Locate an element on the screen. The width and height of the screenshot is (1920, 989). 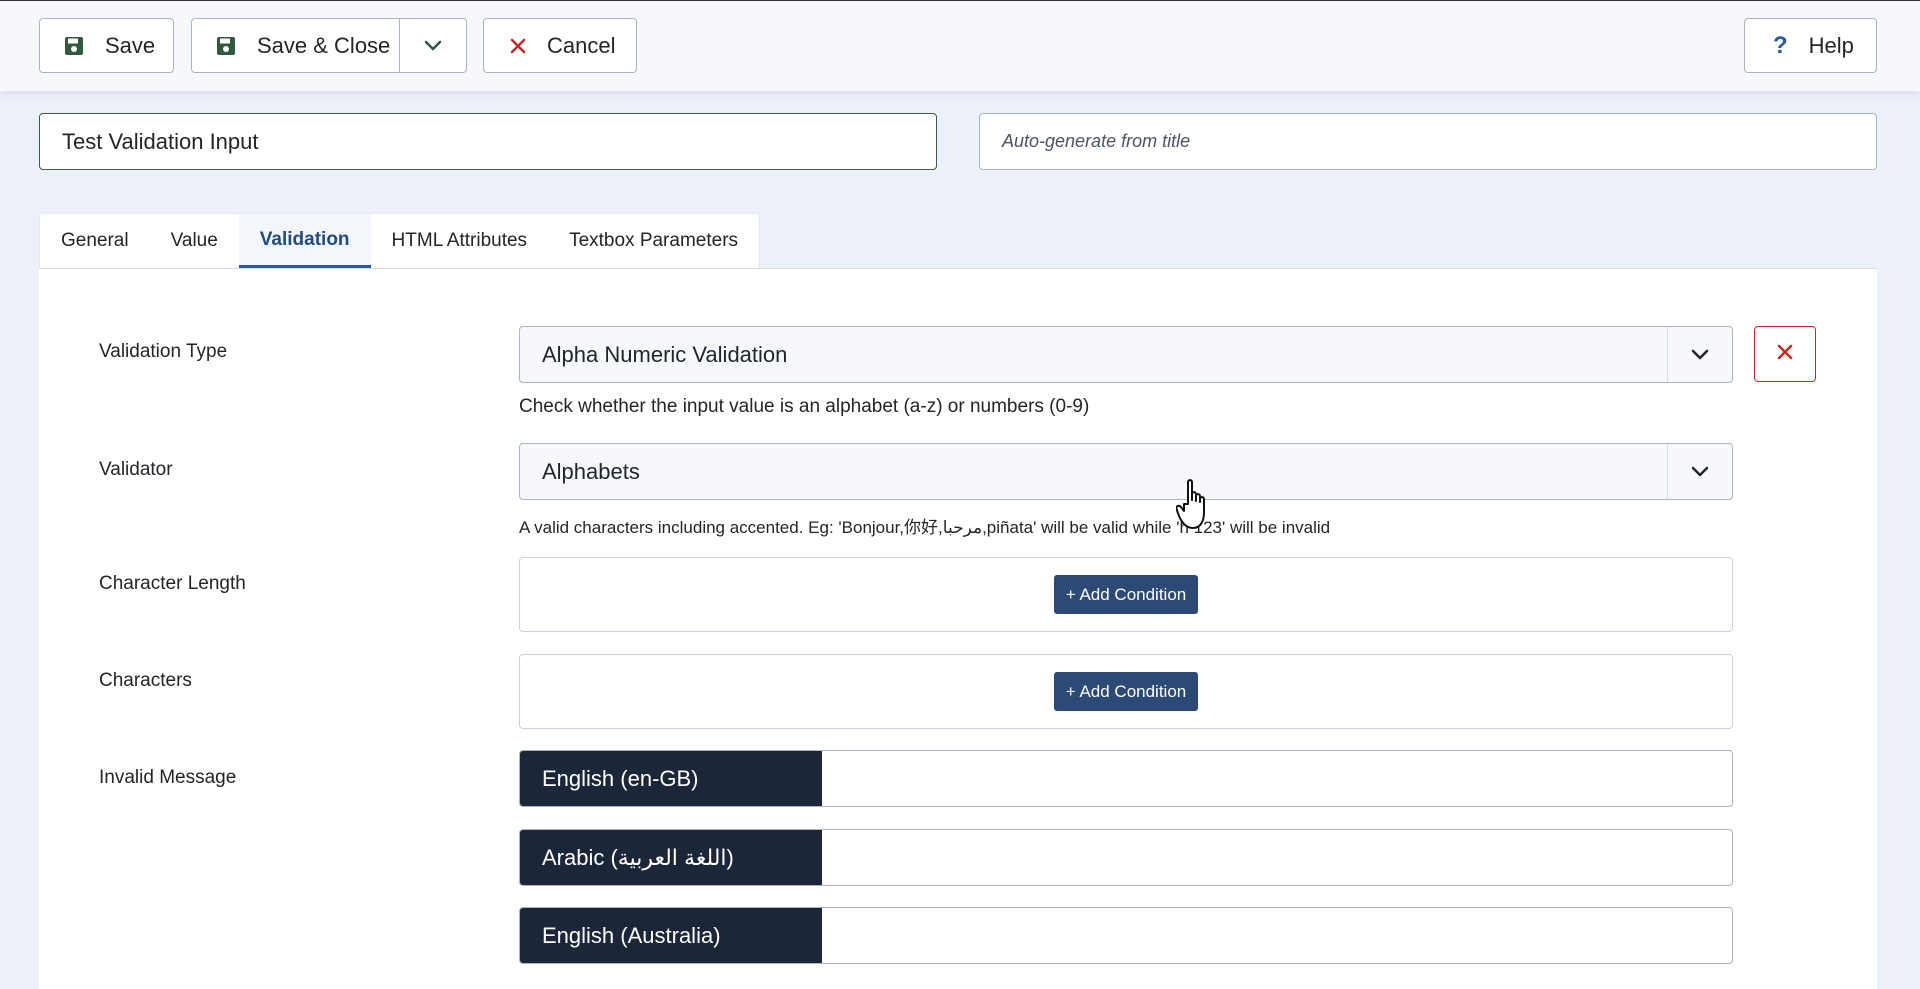
remove-validation-button is located at coordinates (1785, 354).